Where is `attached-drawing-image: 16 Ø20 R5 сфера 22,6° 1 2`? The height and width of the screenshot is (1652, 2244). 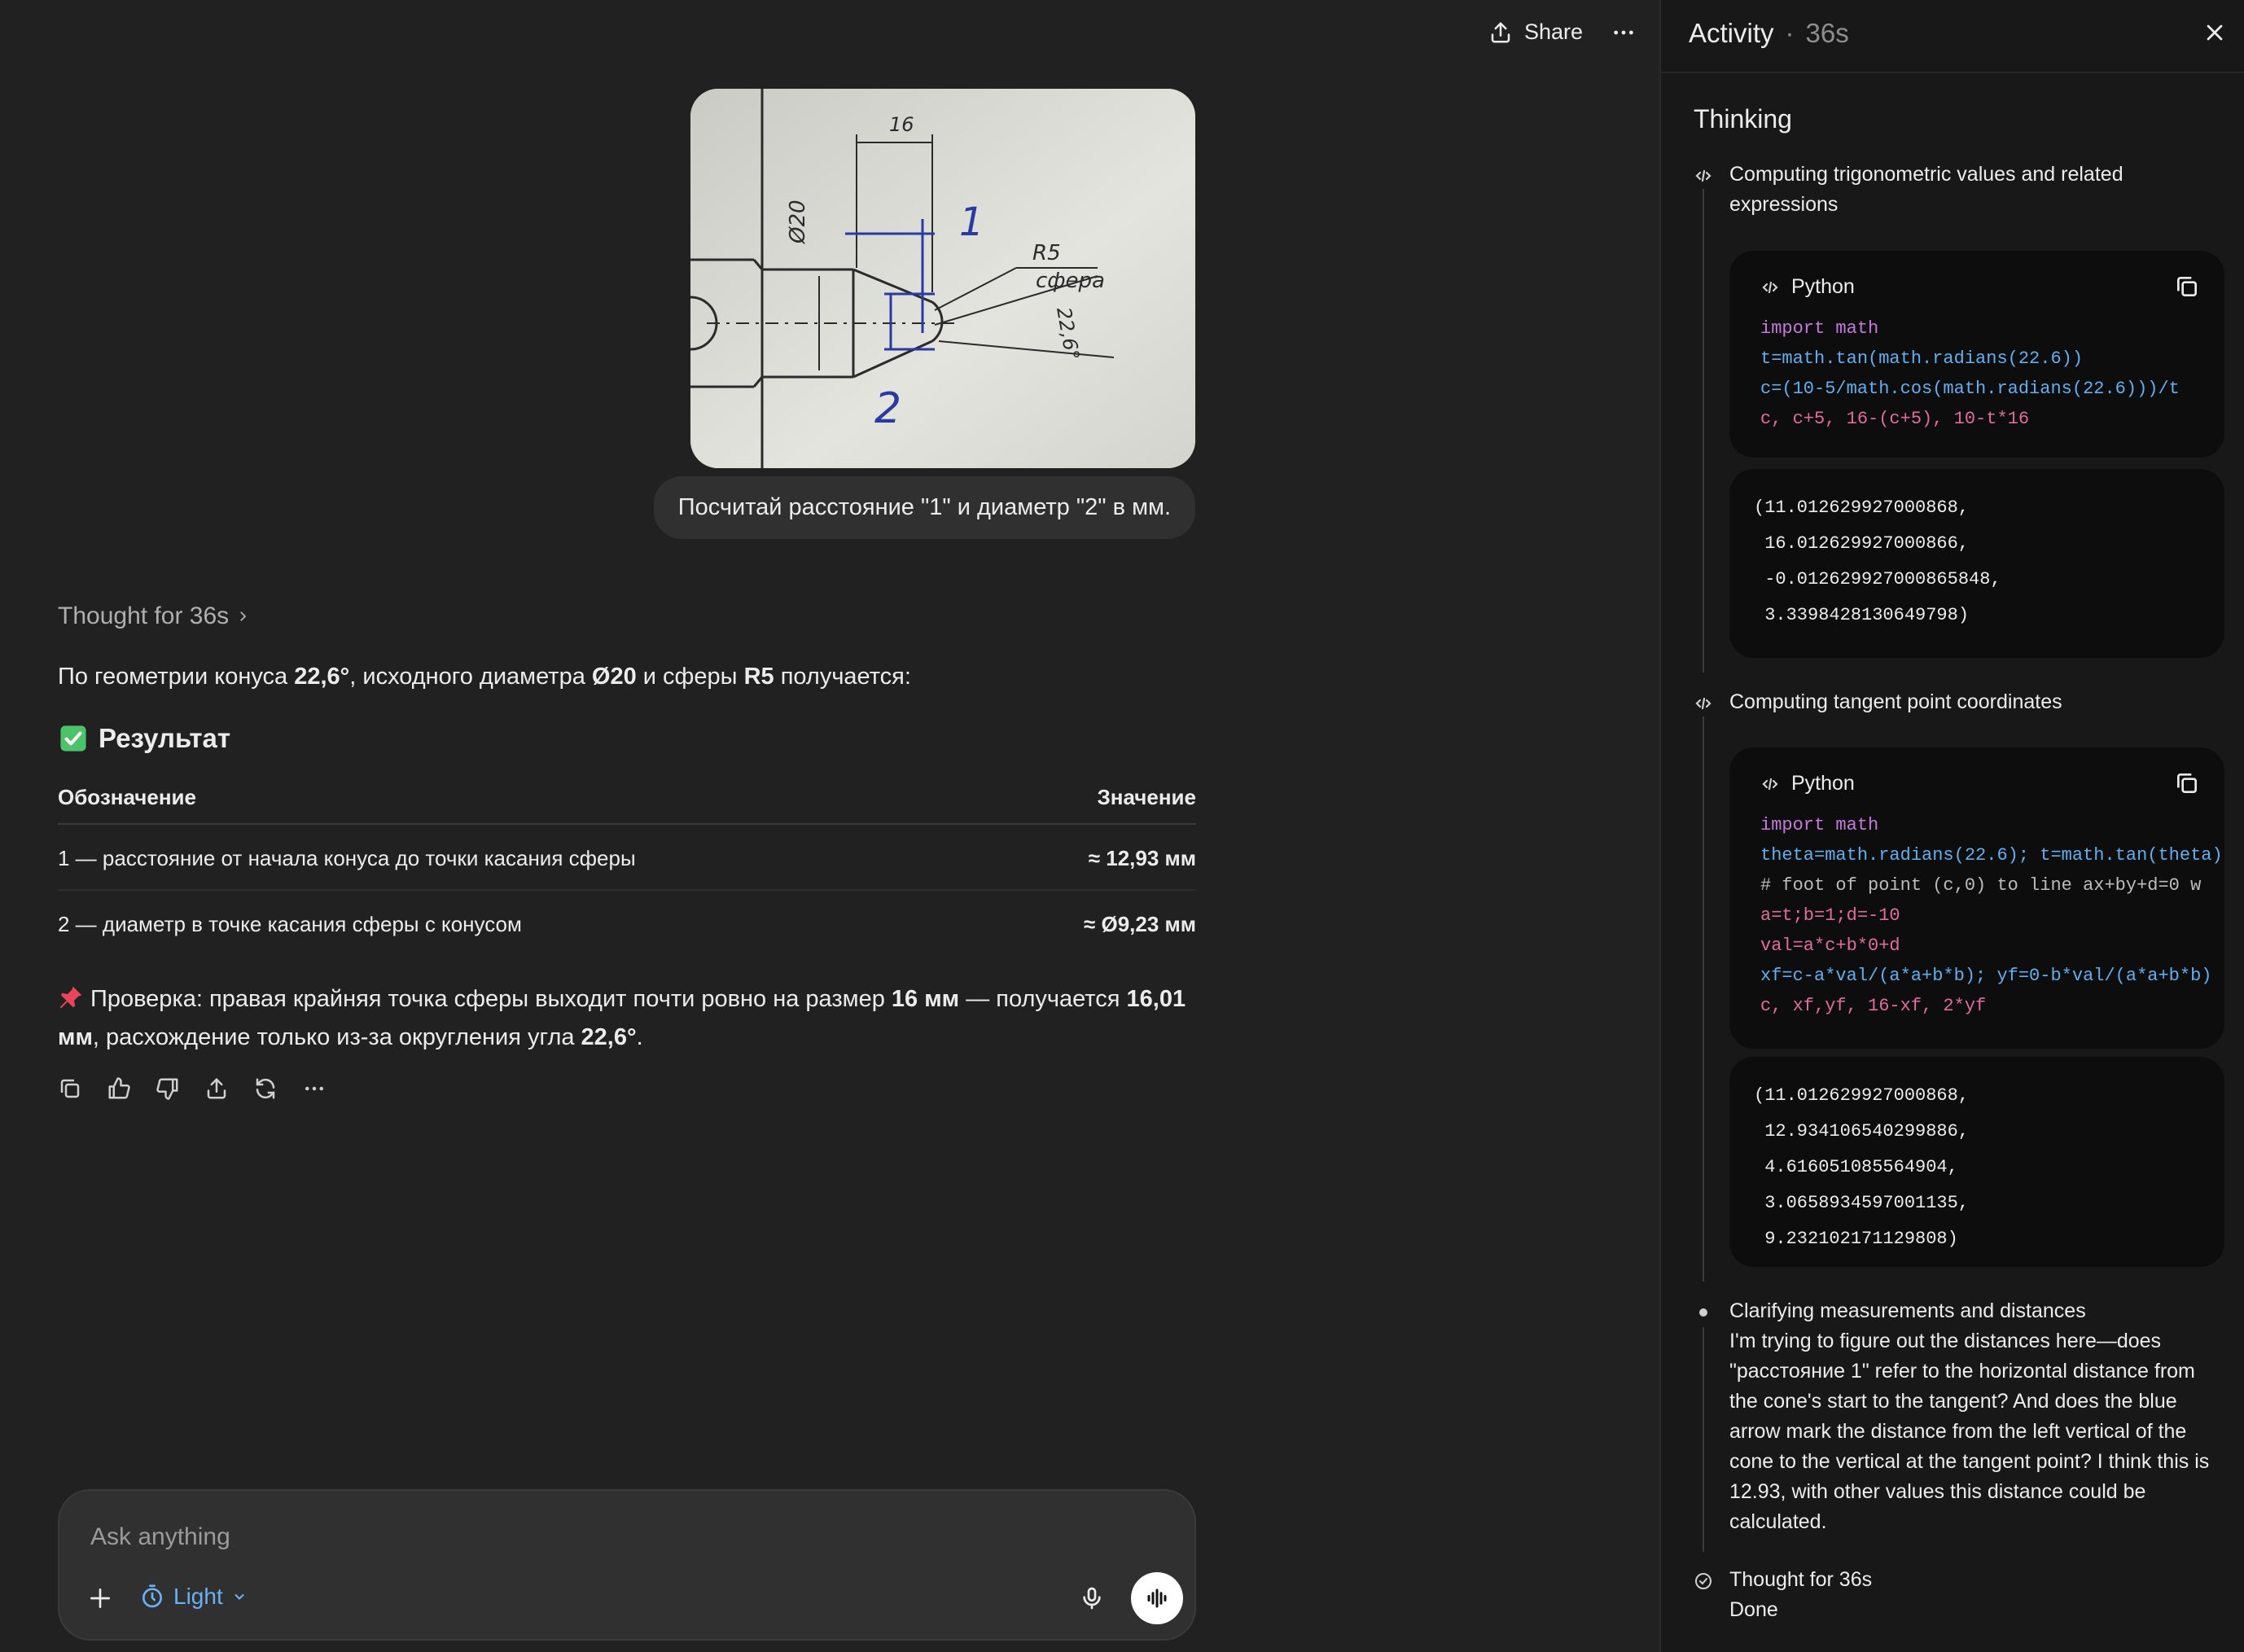
attached-drawing-image: 16 Ø20 R5 сфера 22,6° 1 2 is located at coordinates (943, 278).